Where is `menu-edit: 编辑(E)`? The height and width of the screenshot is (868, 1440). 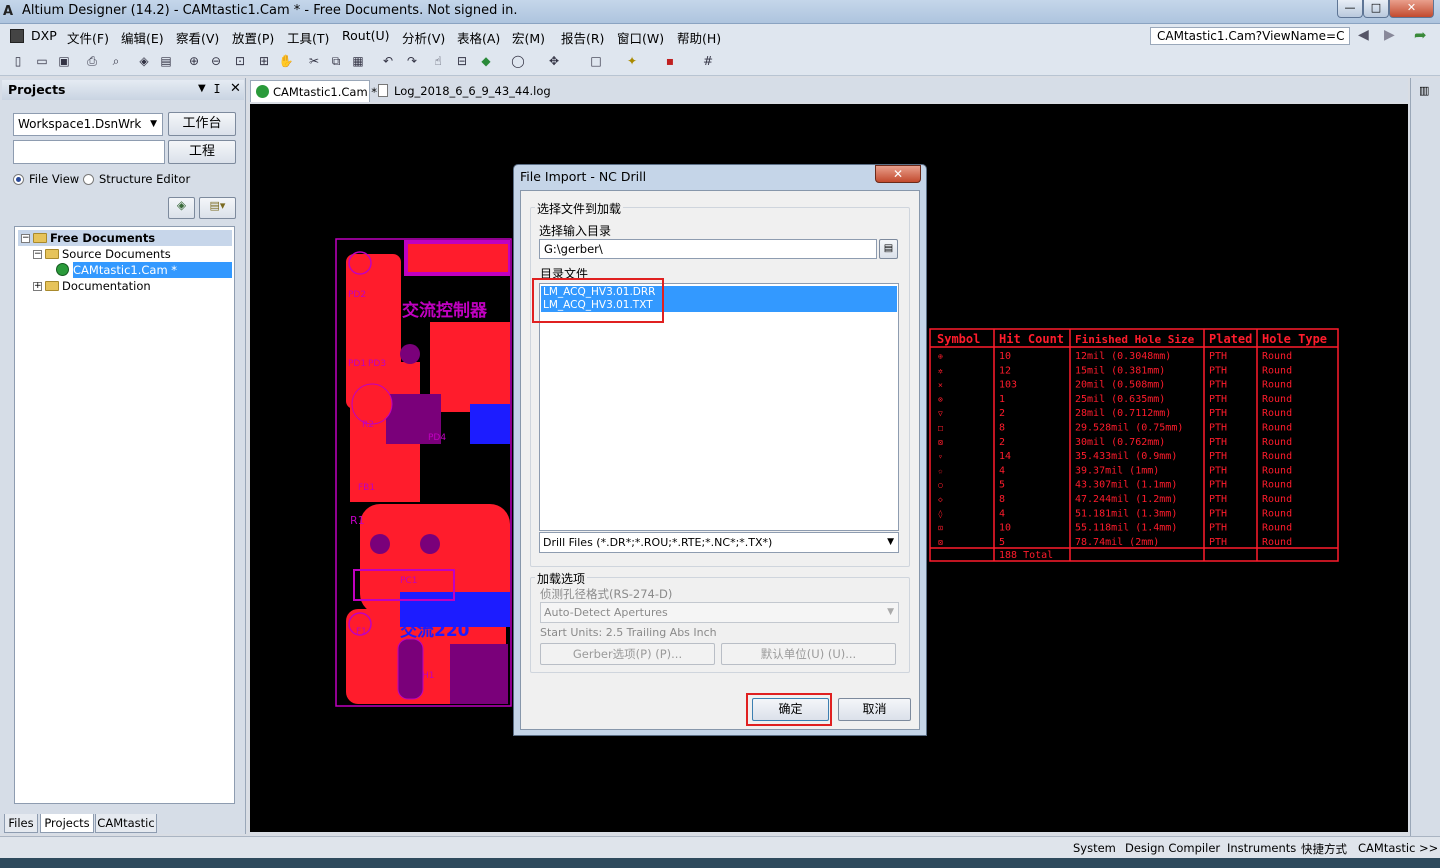 menu-edit: 编辑(E) is located at coordinates (142, 37).